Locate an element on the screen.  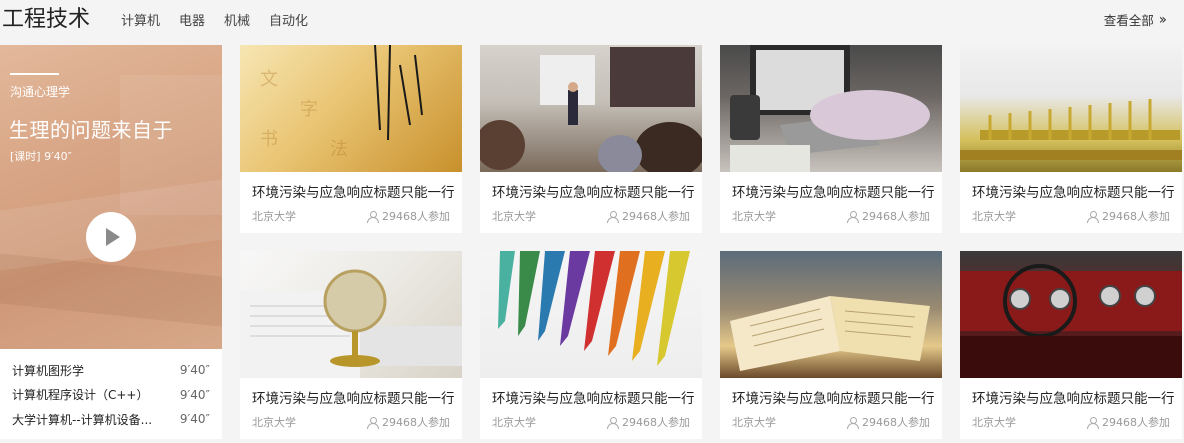
lesson-item: 大学计算机--计算机设备... 9′40″ is located at coordinates (111, 419).